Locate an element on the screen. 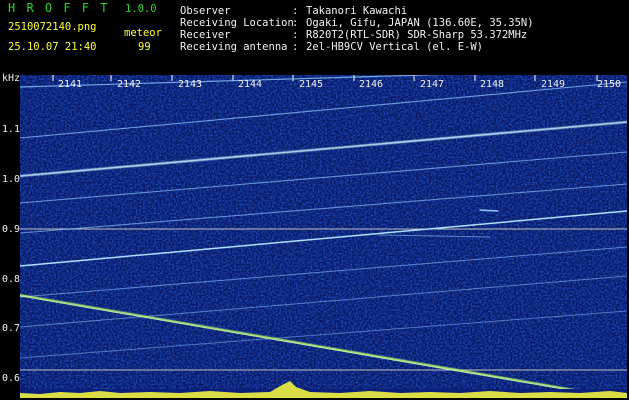 The width and height of the screenshot is (629, 400). y-tick-label: 0.6 is located at coordinates (11, 378).